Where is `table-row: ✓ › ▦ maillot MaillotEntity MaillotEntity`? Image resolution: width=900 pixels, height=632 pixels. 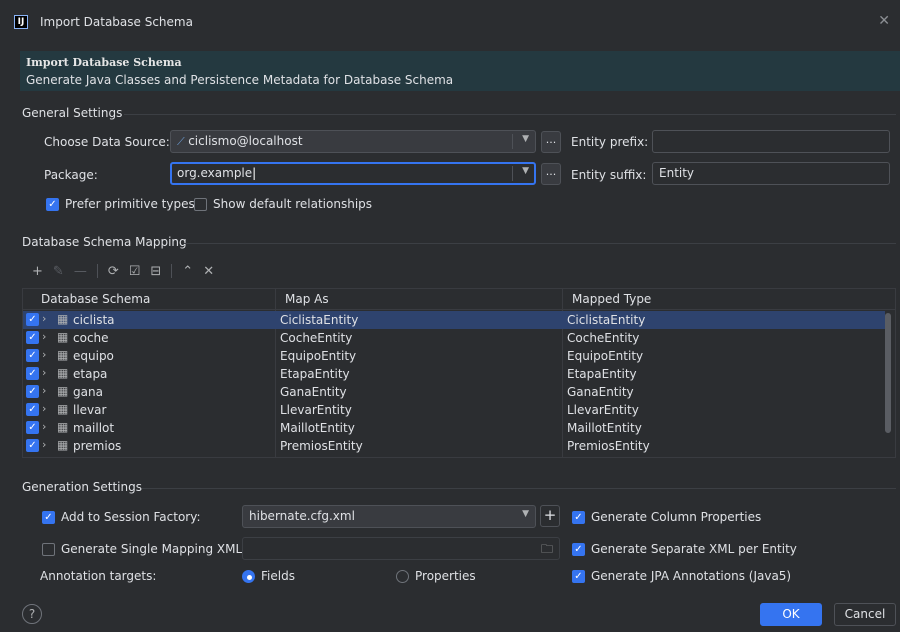
table-row: ✓ › ▦ maillot MaillotEntity MaillotEntity is located at coordinates (454, 428).